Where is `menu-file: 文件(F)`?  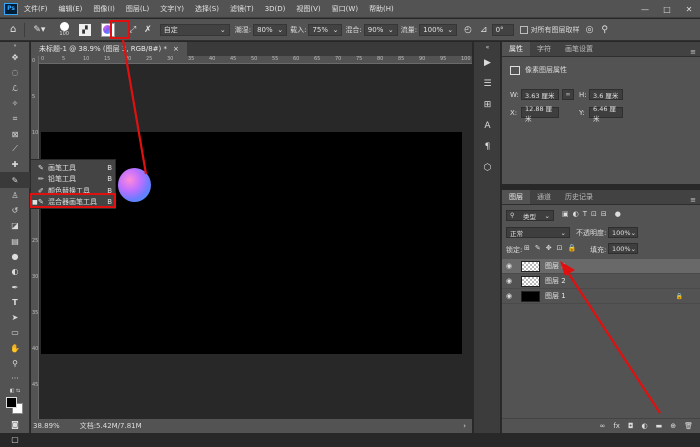
menu-file: 文件(F) is located at coordinates (36, 9).